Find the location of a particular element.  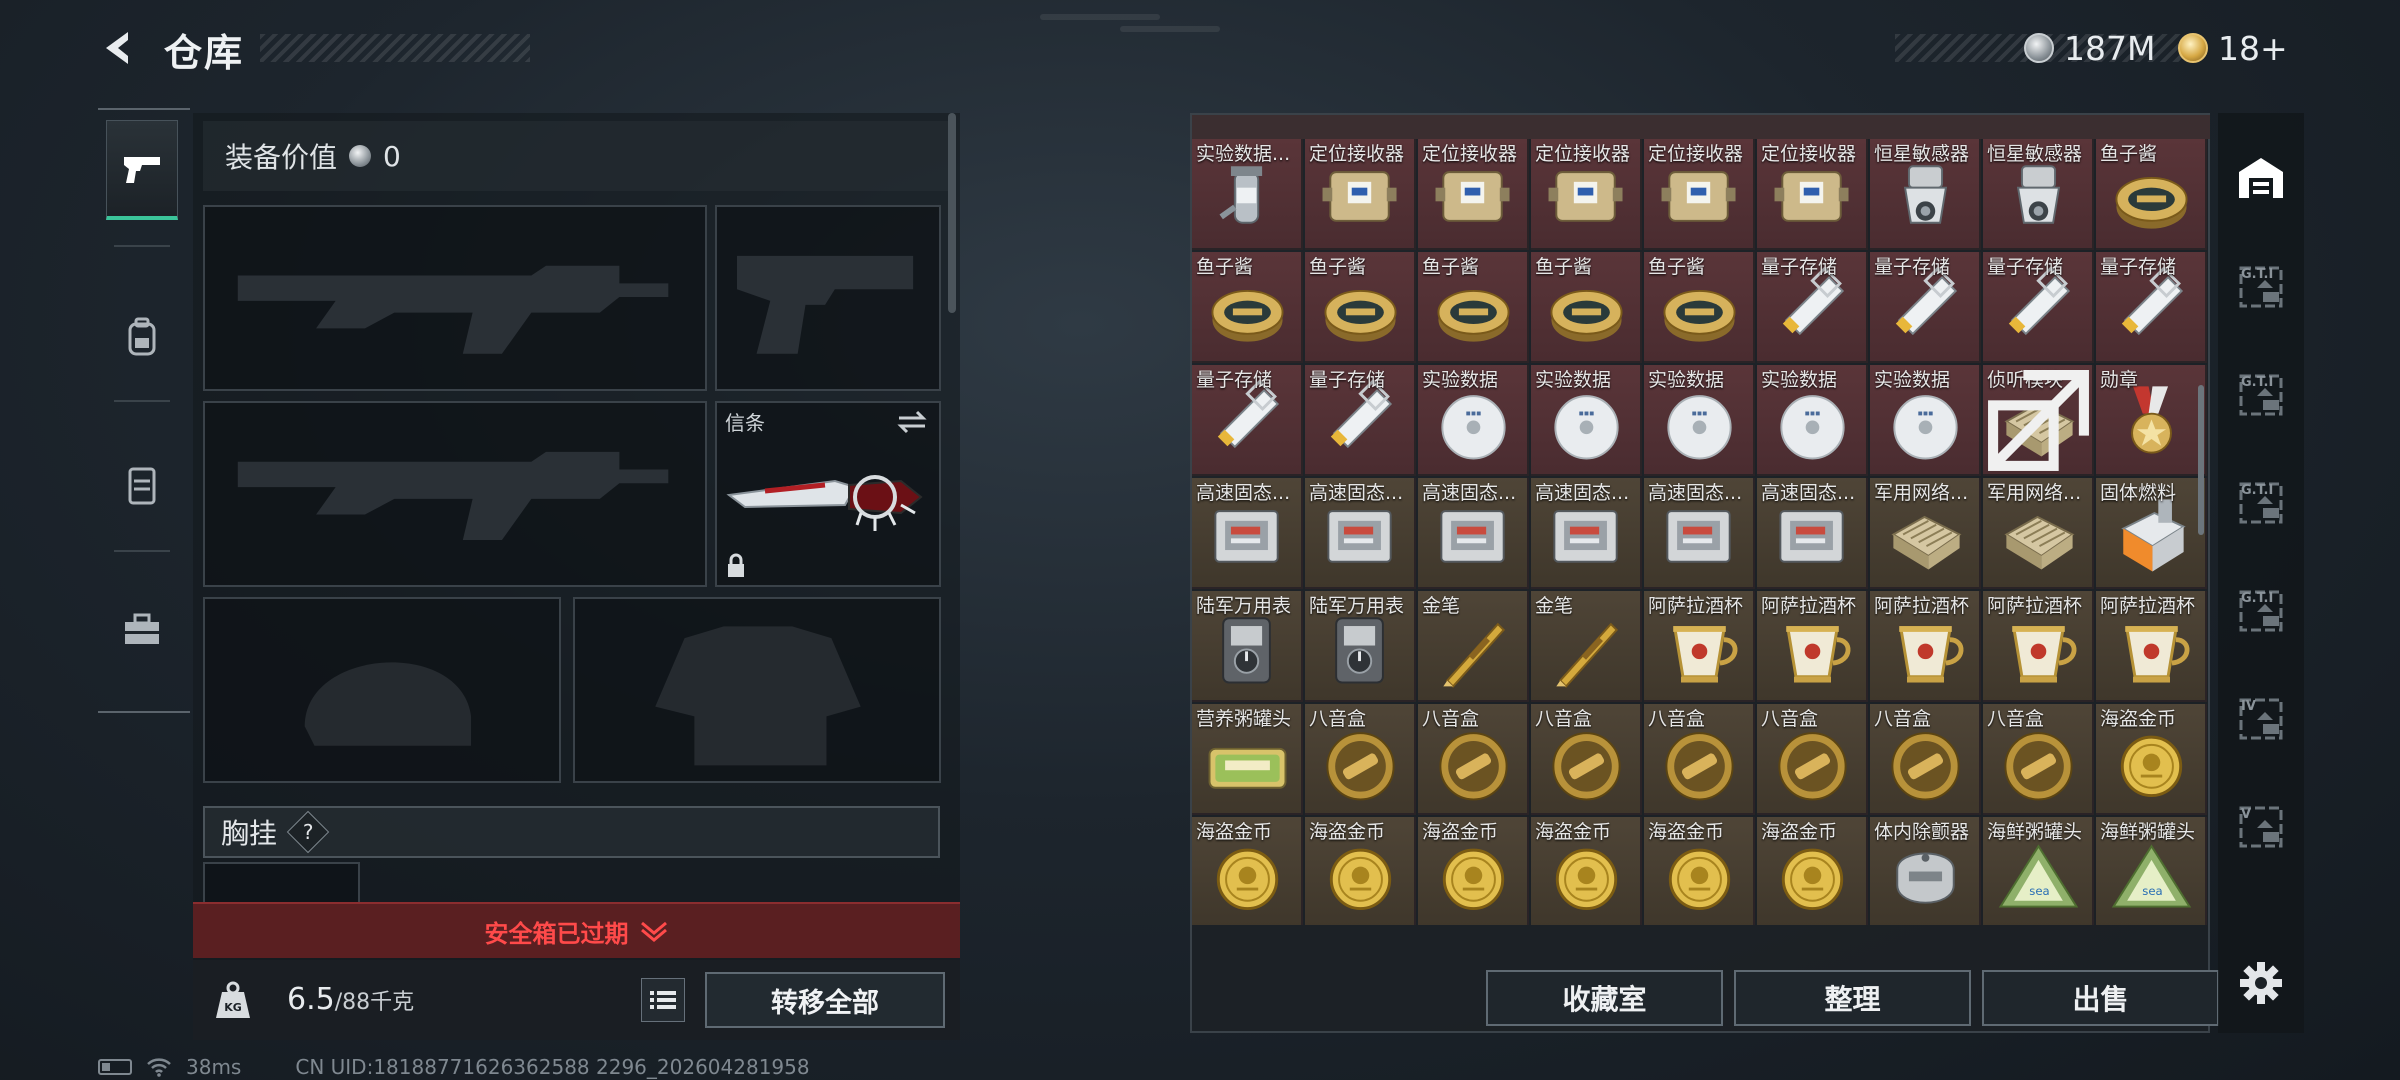

organize-button: 整理 is located at coordinates (1852, 998).